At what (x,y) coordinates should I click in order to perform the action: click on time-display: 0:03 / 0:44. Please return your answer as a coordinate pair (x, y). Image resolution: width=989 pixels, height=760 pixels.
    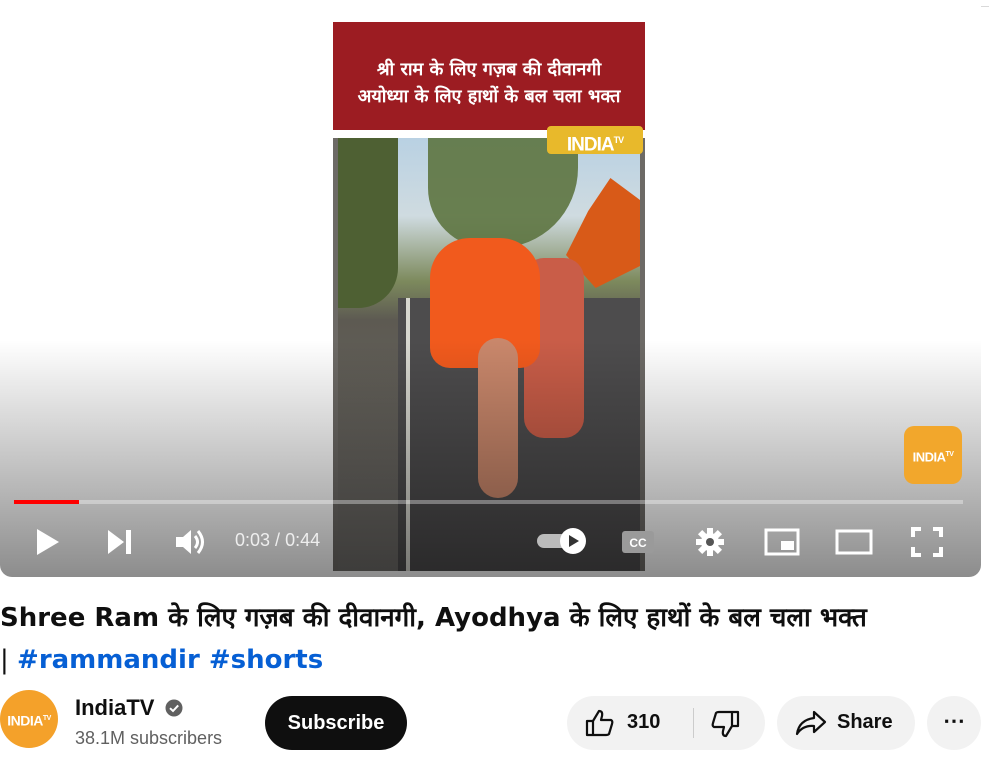
    Looking at the image, I should click on (277, 540).